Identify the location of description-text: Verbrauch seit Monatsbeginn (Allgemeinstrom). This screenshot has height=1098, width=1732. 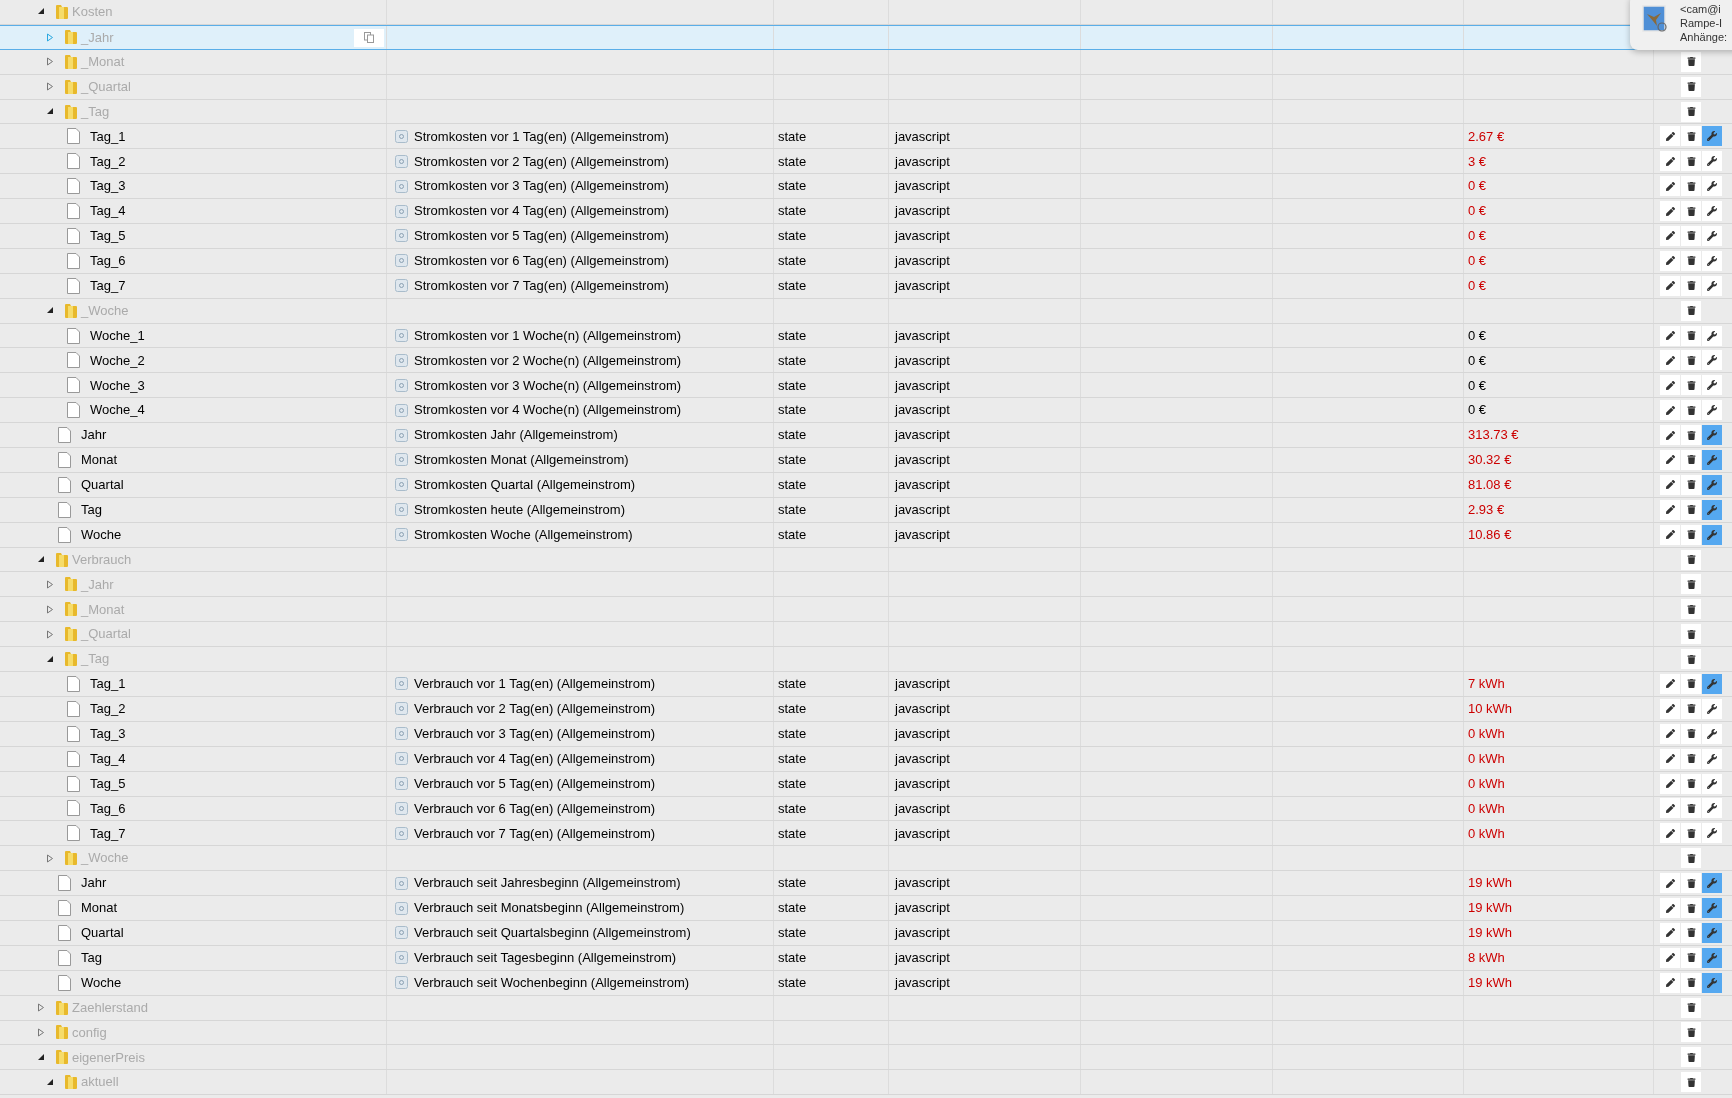
(549, 908).